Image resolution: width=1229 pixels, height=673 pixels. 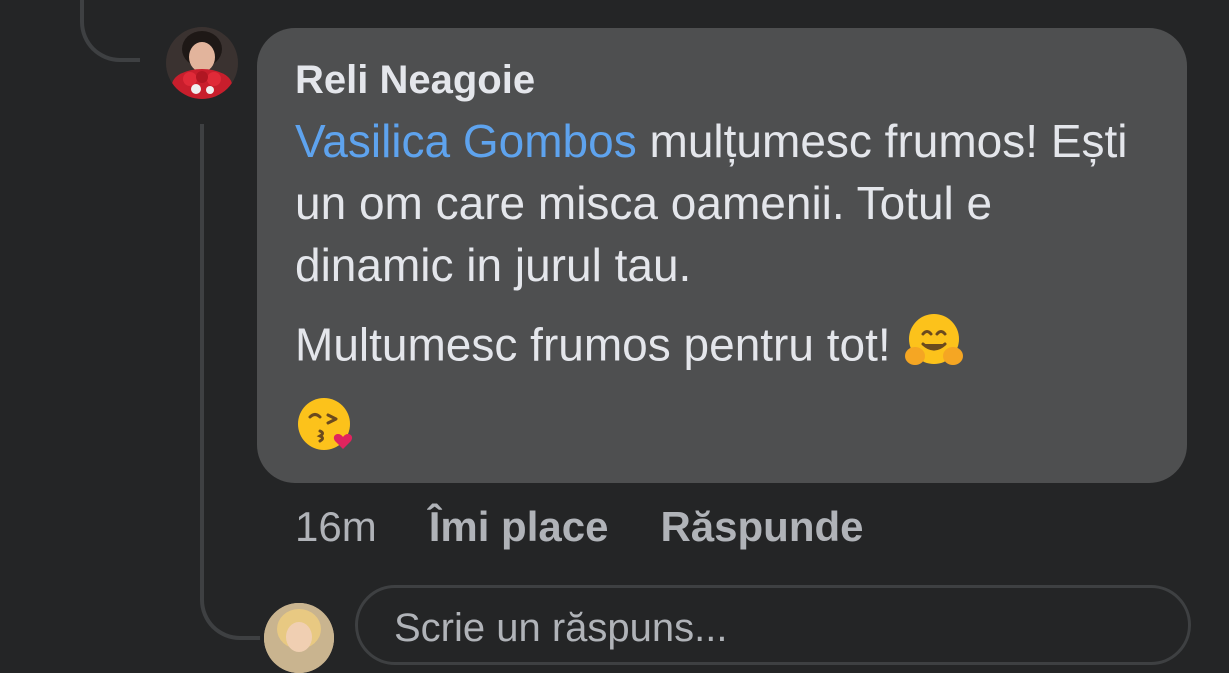 What do you see at coordinates (202, 359) in the screenshot?
I see `thread-connector-line` at bounding box center [202, 359].